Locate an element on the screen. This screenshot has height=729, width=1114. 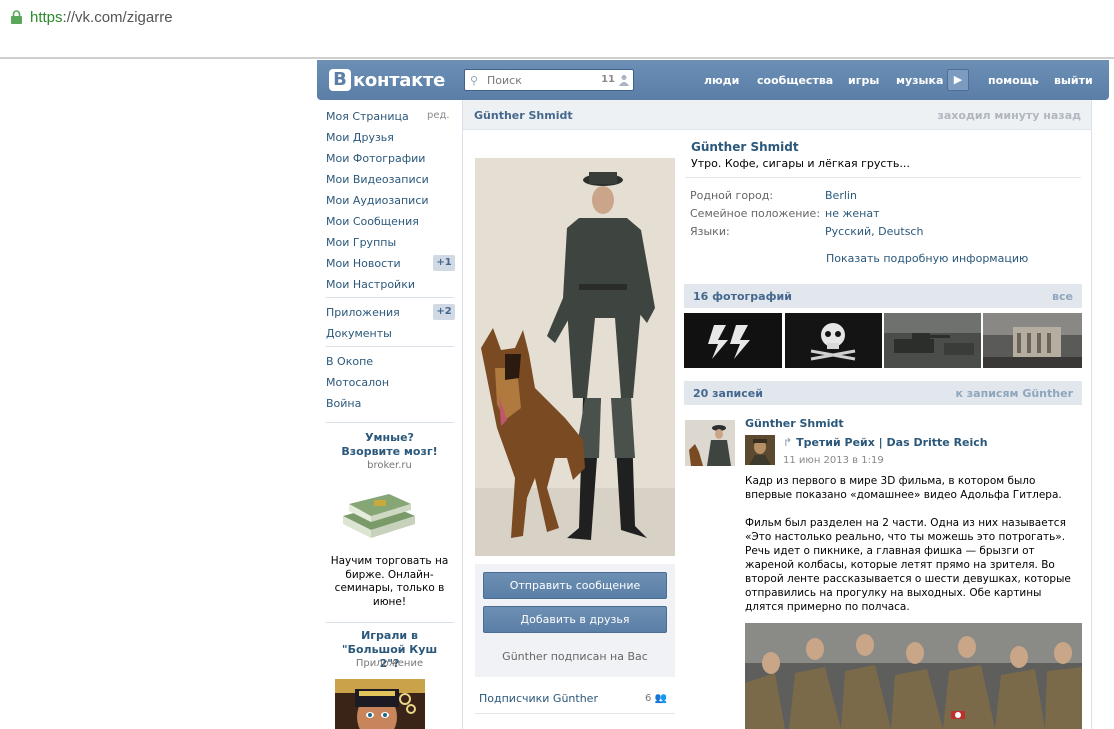
menu-my-friends: Мои Друзья is located at coordinates (360, 137).